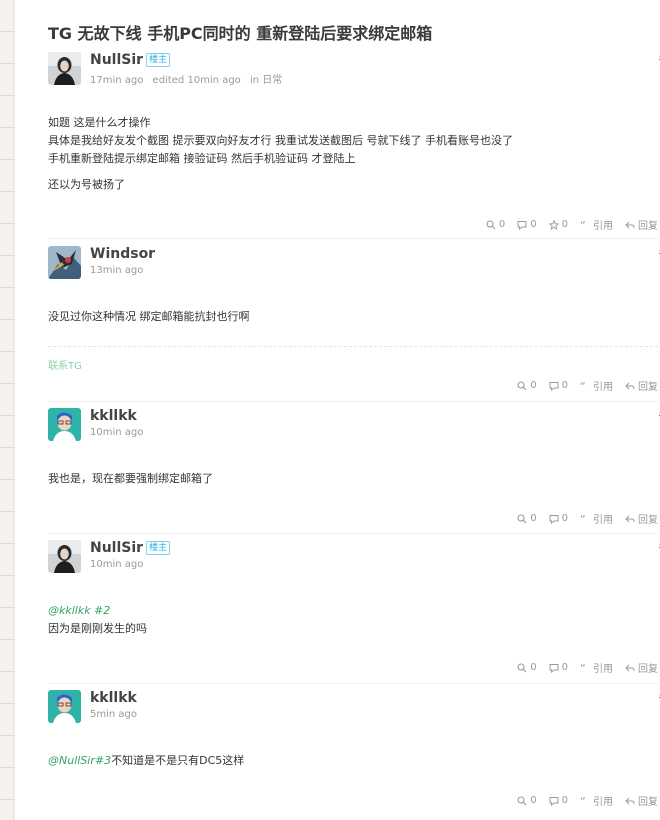  I want to click on post-time: 13min ago, so click(117, 270).